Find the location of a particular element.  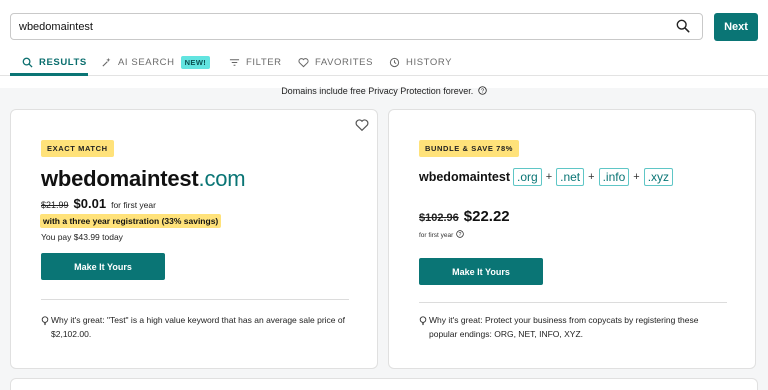

search-input is located at coordinates (339, 26).